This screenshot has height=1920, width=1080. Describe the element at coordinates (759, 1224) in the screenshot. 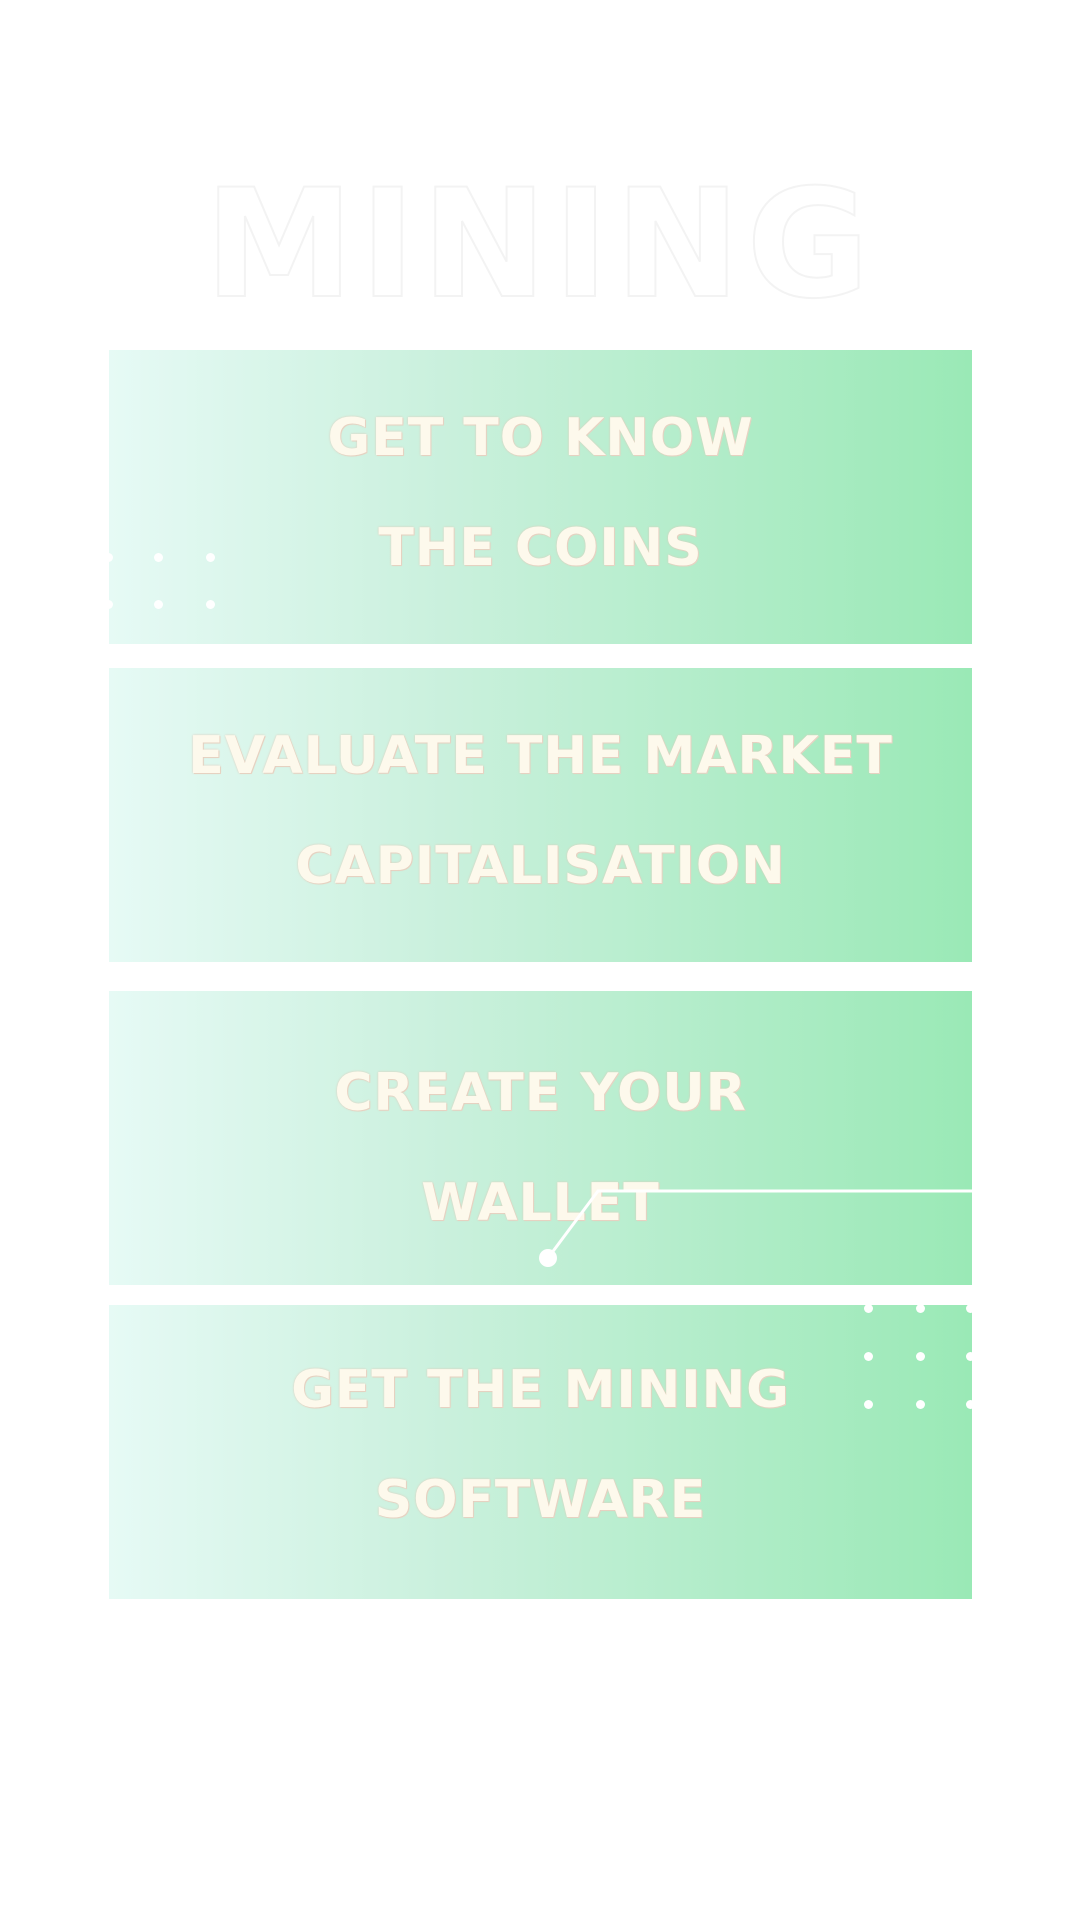

I see `connector-line` at that location.